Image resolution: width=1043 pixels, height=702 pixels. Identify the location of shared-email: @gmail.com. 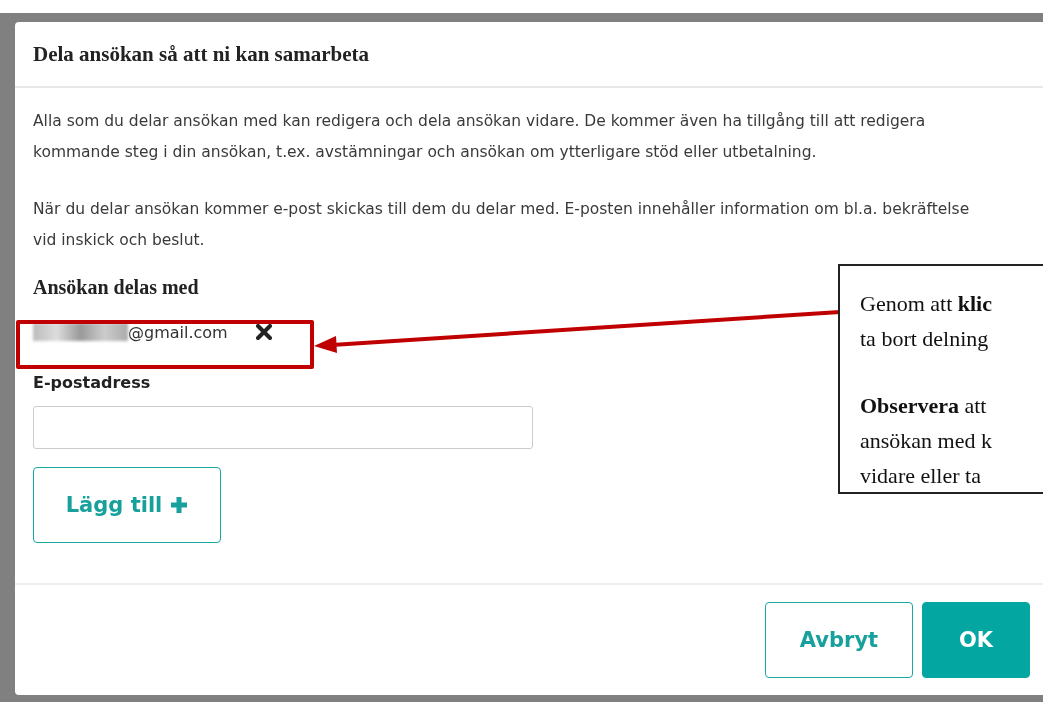
(178, 332).